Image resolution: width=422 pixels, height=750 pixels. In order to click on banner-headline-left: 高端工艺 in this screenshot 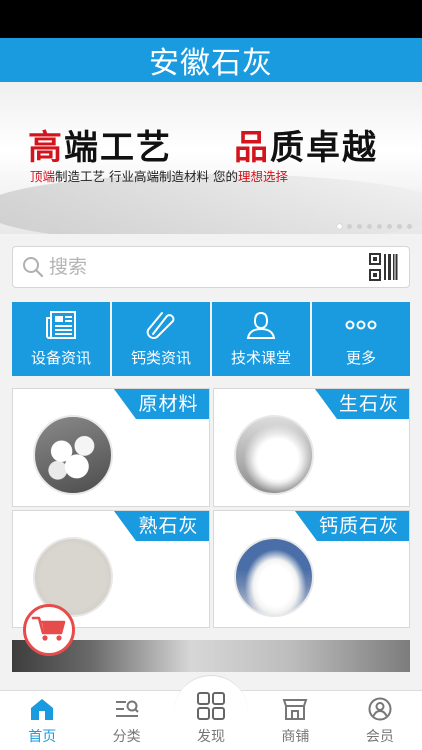, I will do `click(100, 148)`.